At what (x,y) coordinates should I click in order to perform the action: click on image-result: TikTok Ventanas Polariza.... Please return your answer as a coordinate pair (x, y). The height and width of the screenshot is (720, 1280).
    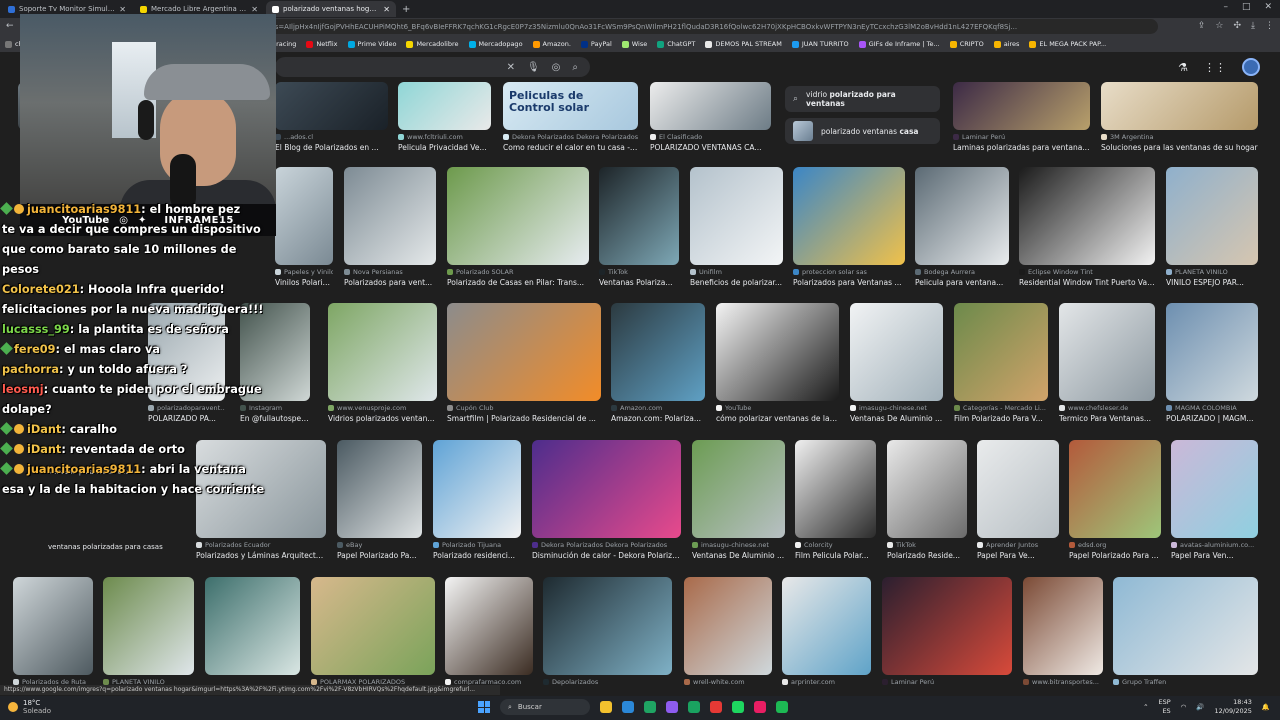
    Looking at the image, I should click on (639, 228).